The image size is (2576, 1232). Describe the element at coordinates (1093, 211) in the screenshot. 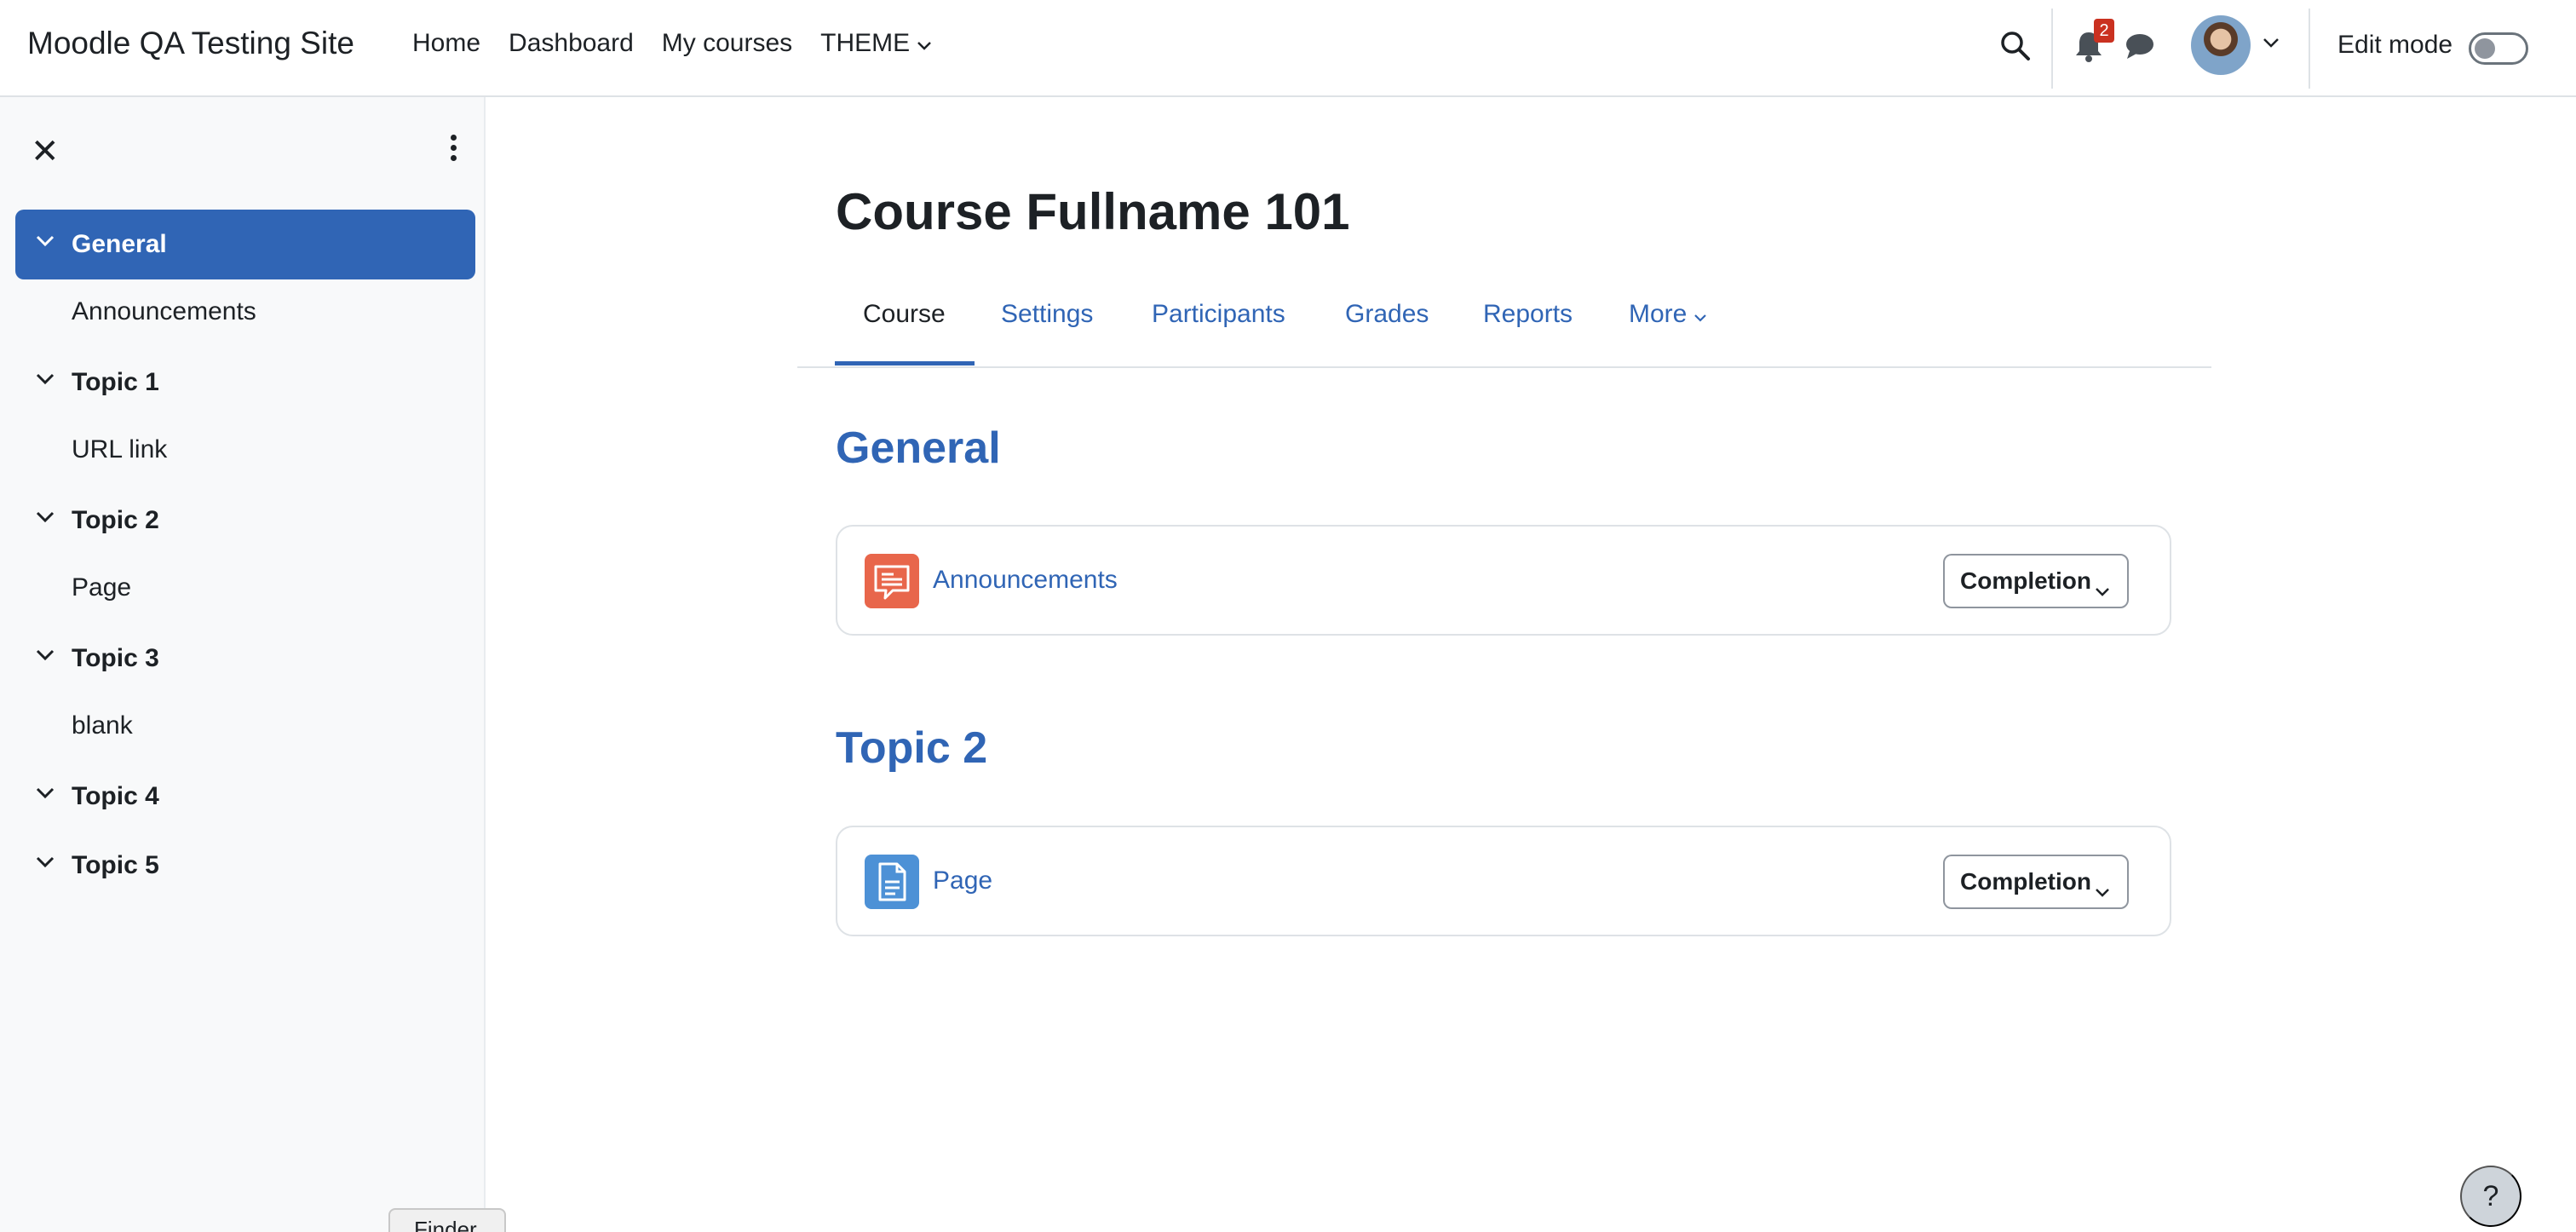

I see `page-title: Course Fullname 101` at that location.